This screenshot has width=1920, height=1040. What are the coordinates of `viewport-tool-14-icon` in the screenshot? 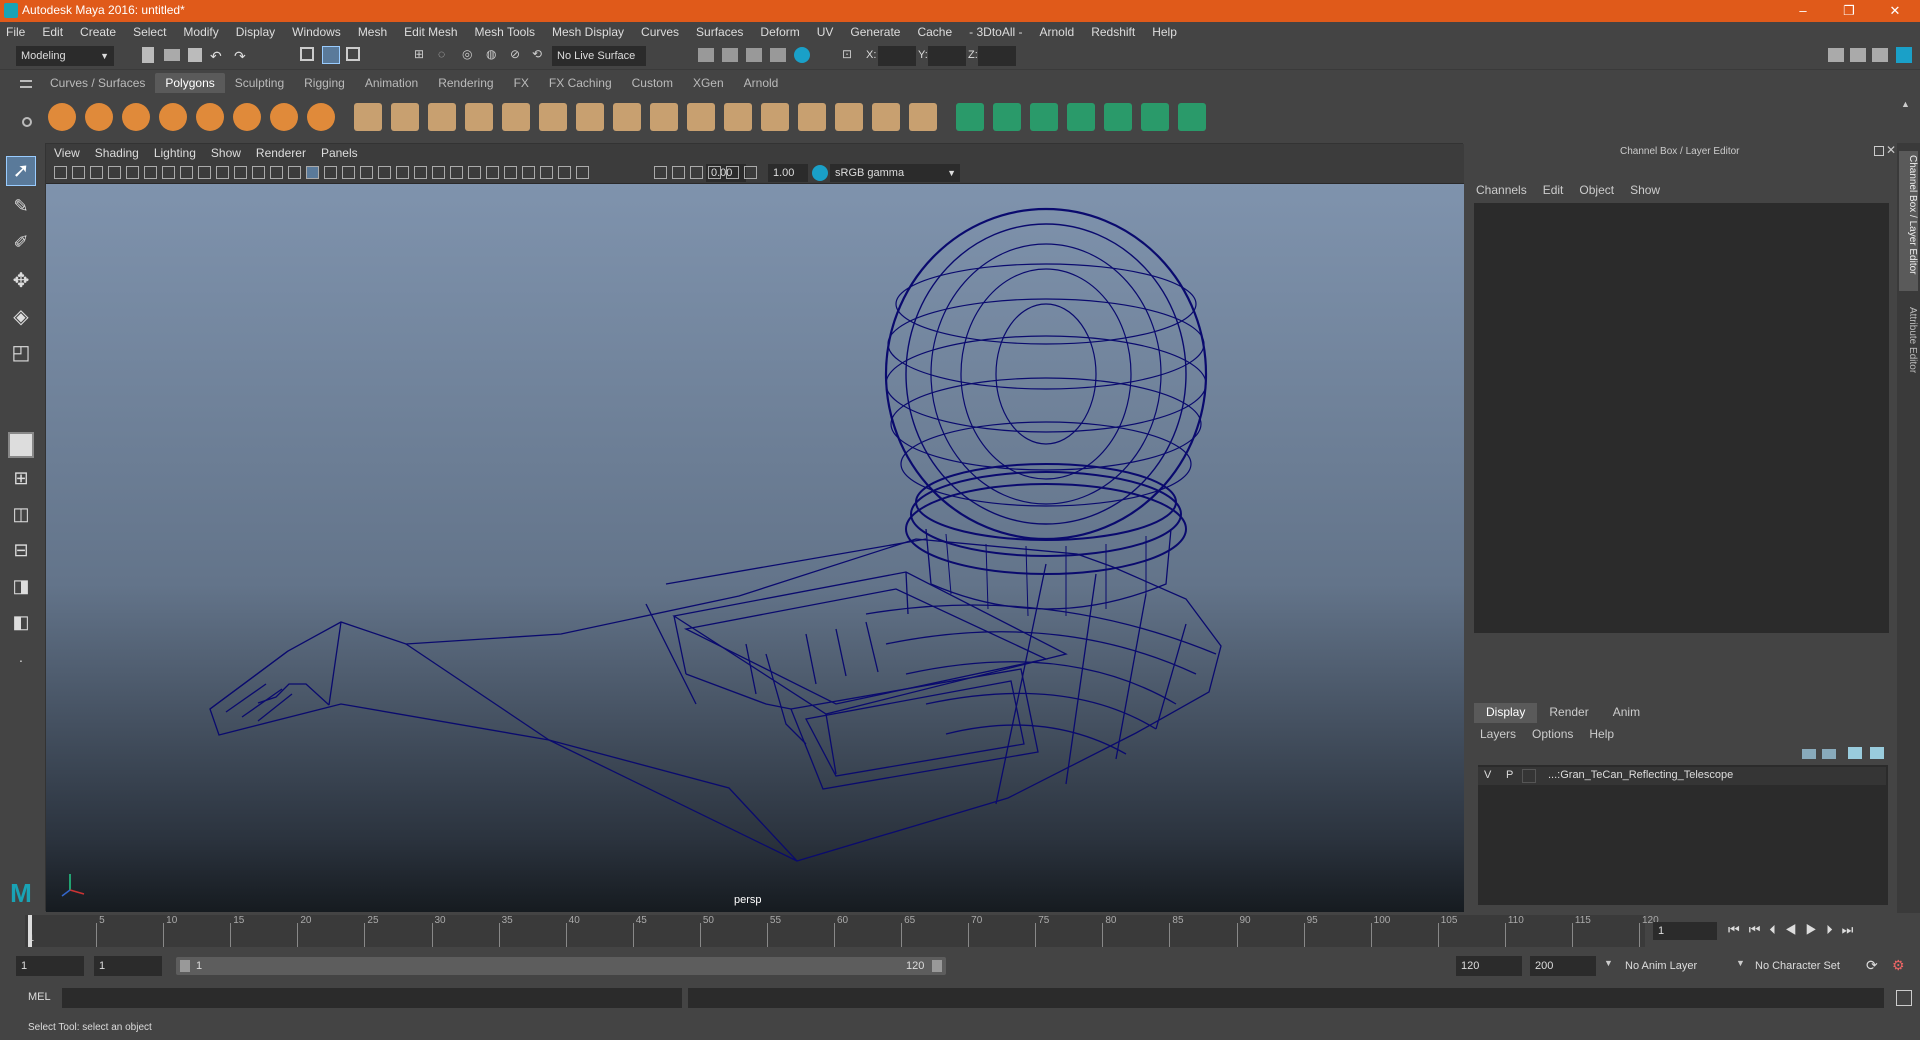 It's located at (294, 172).